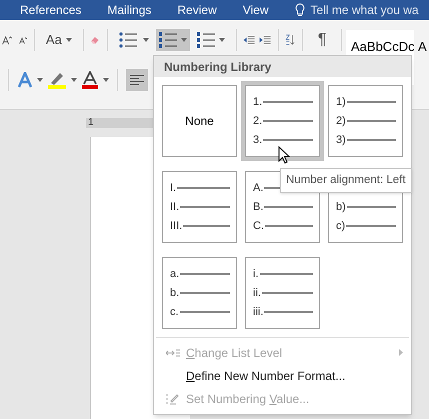  What do you see at coordinates (129, 10) in the screenshot?
I see `ribbon-tab: Mailings` at bounding box center [129, 10].